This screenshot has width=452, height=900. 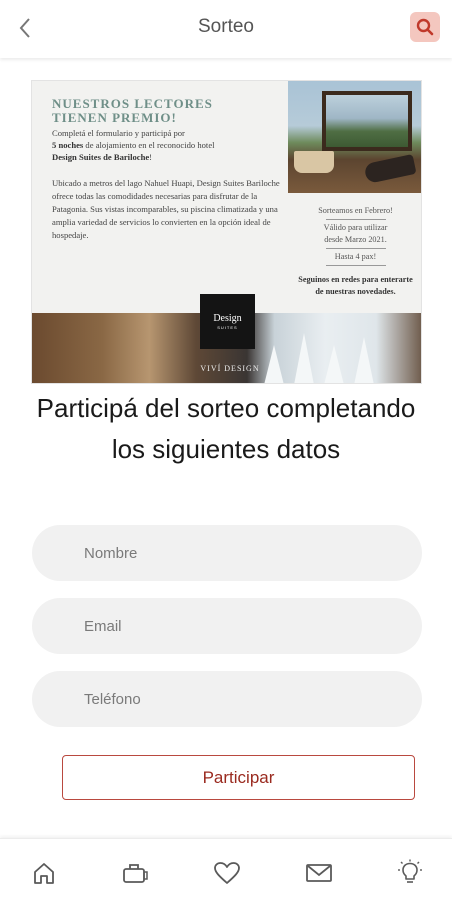 I want to click on phone-field, so click(x=227, y=699).